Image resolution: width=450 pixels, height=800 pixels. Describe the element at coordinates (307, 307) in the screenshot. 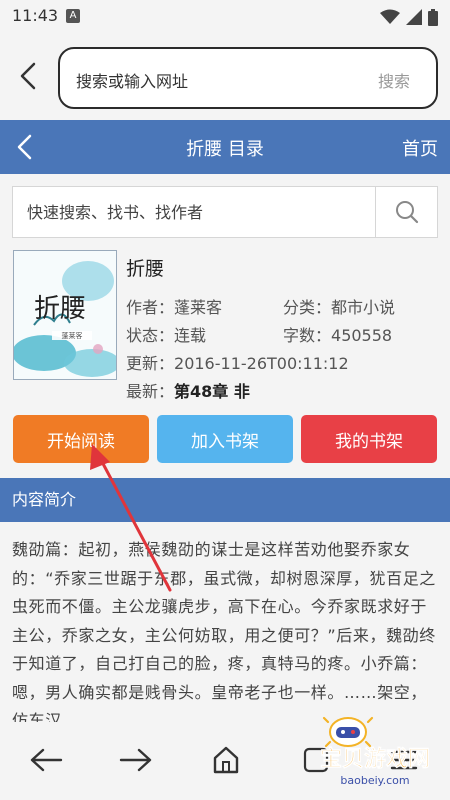

I see `category-label: 分类：` at that location.